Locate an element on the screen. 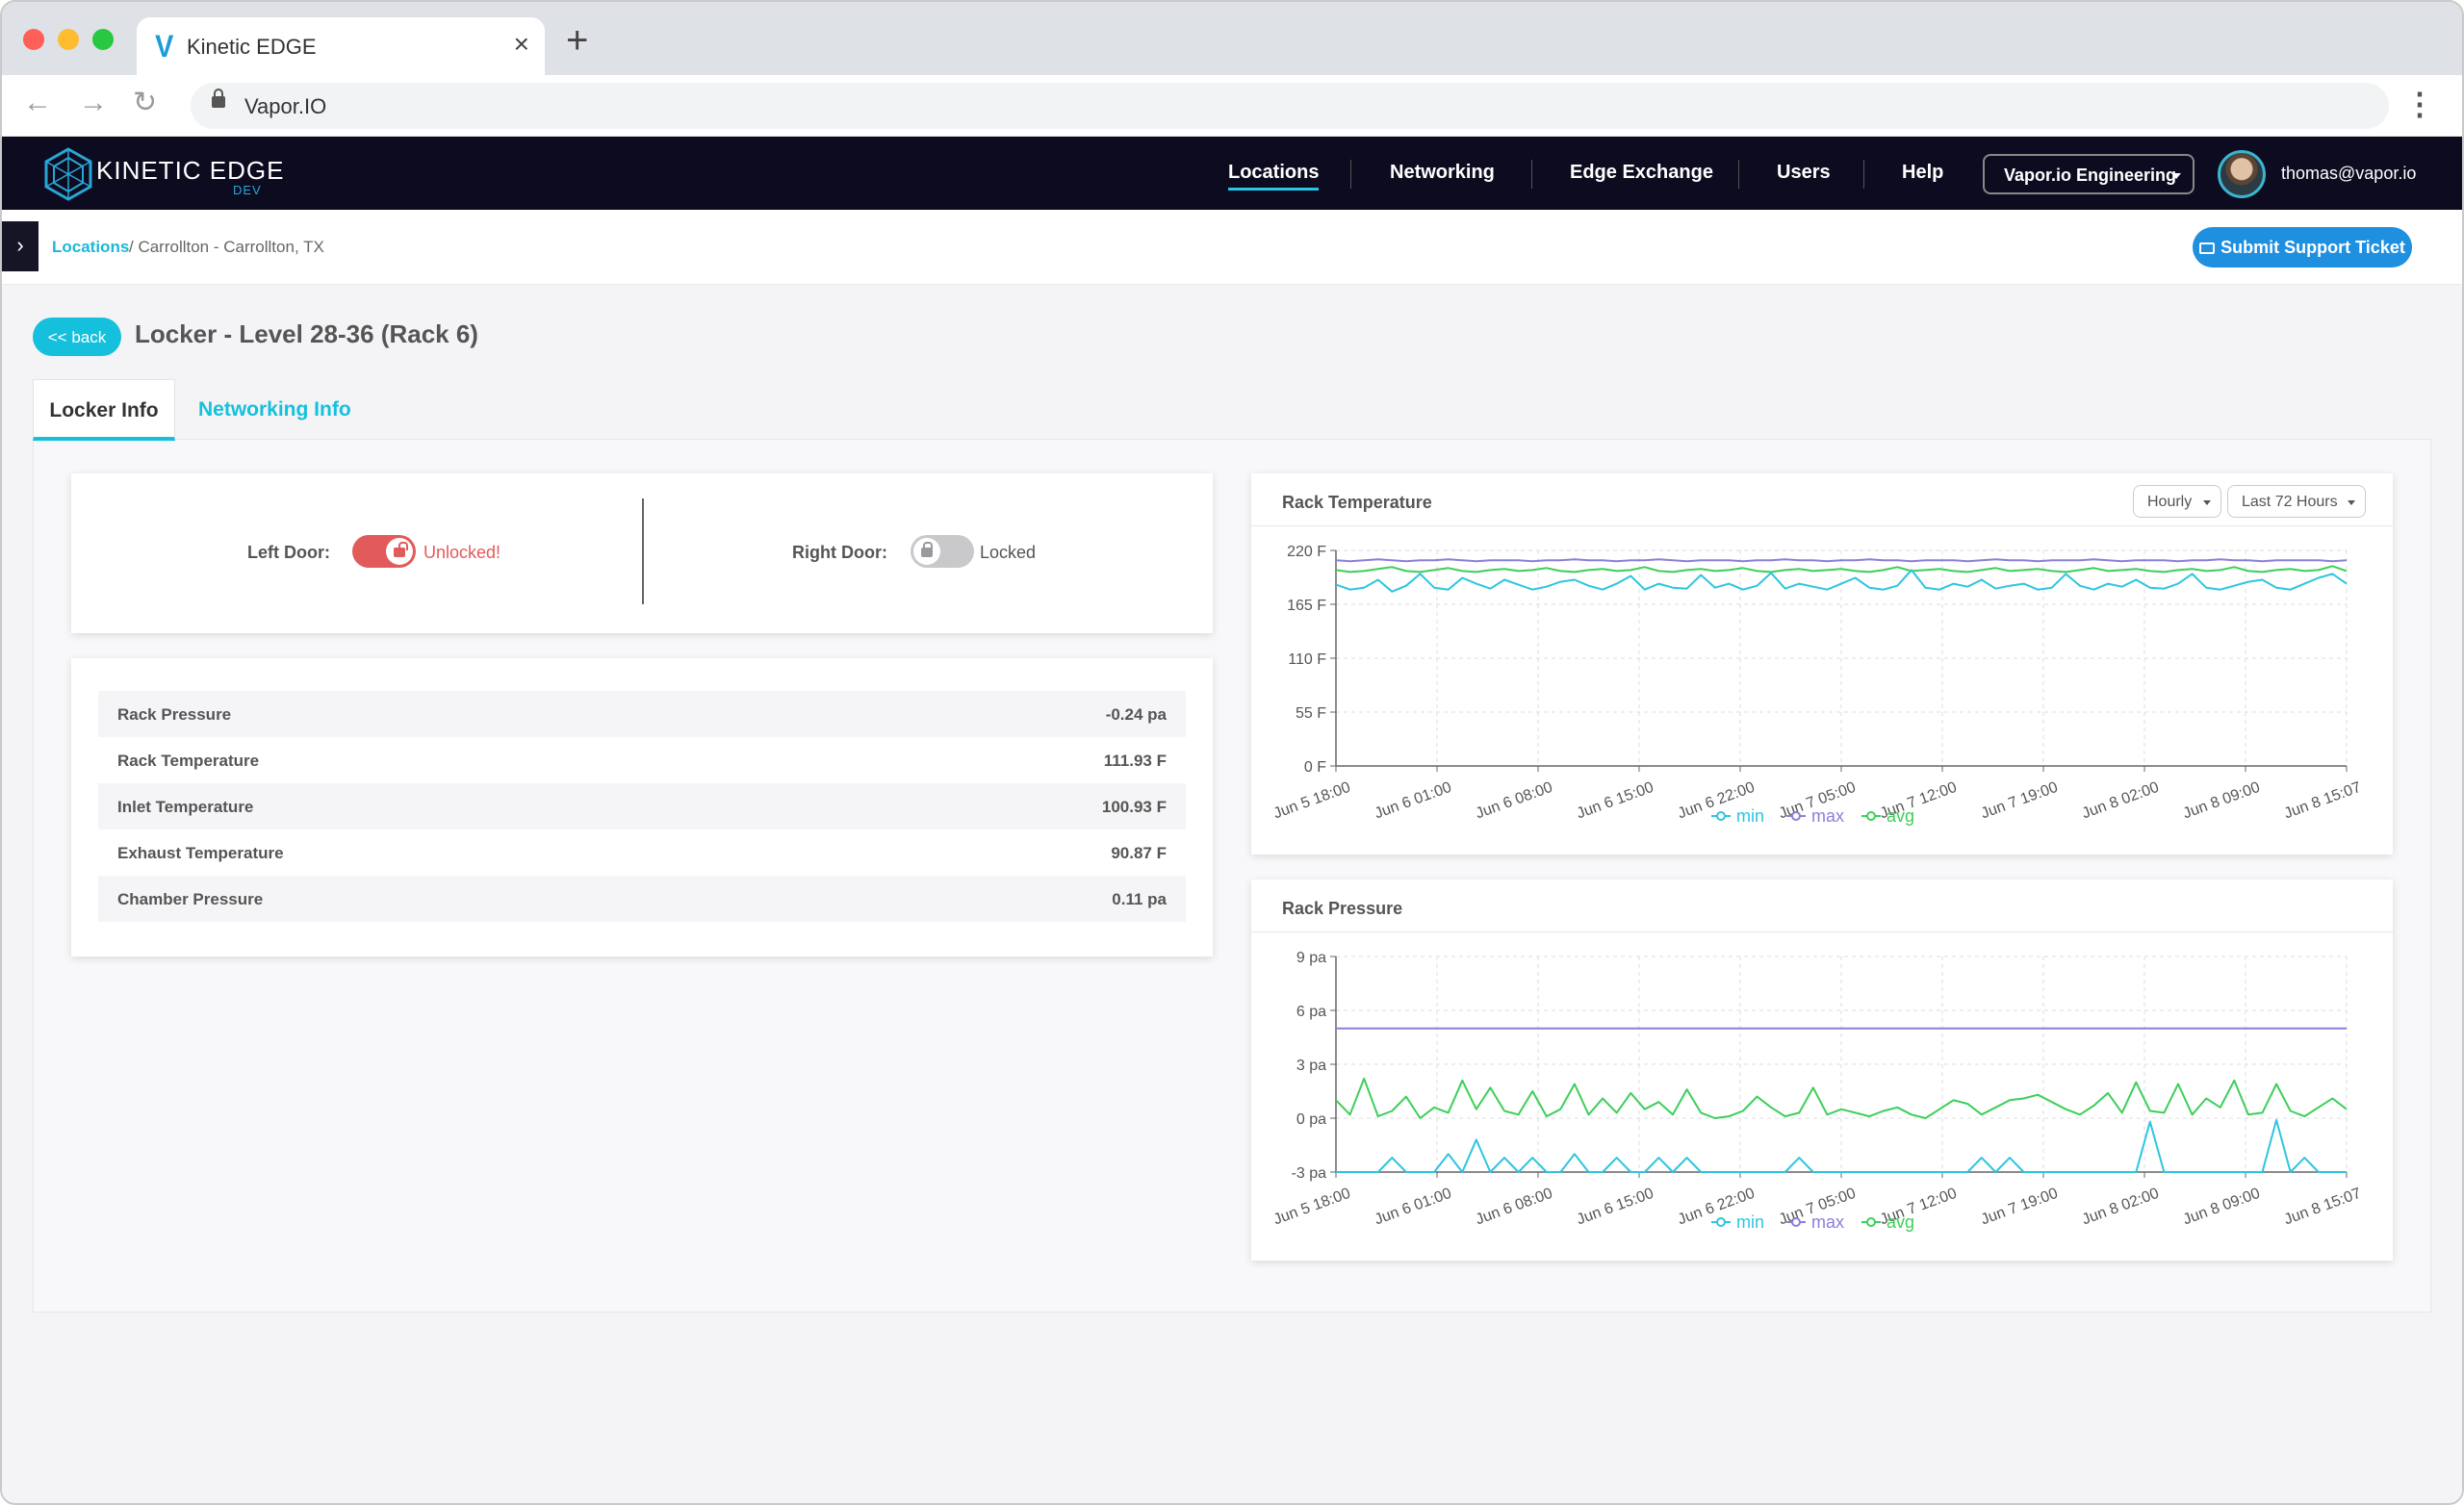  series-line-min is located at coordinates (1841, 581).